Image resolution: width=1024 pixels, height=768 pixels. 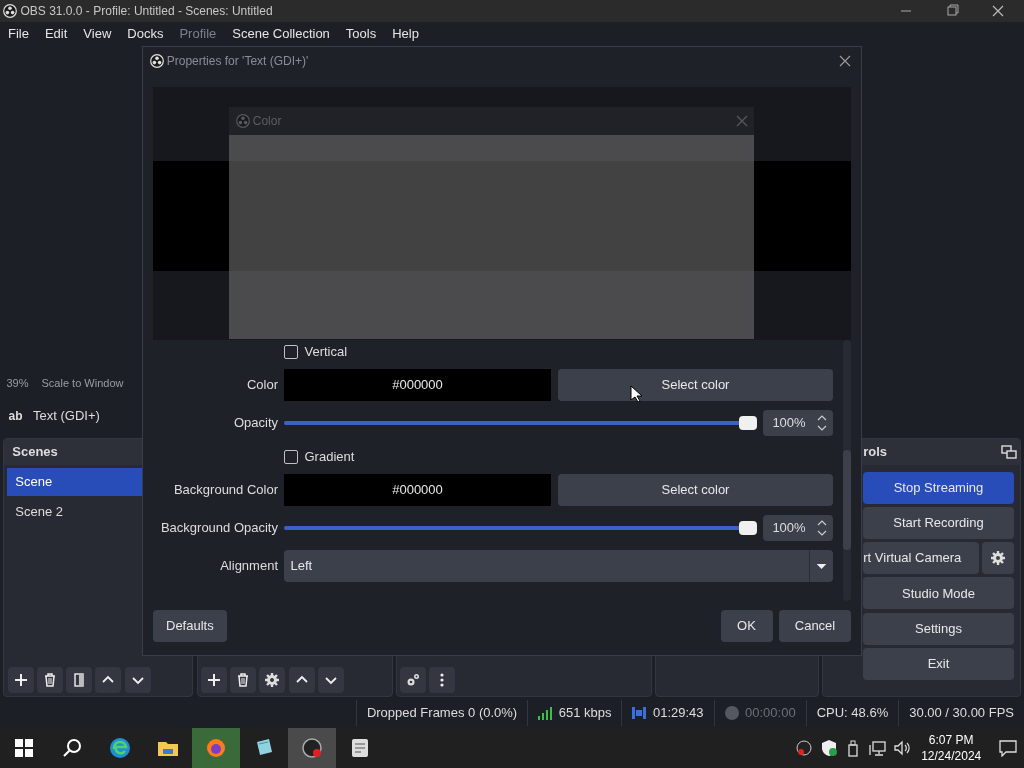 What do you see at coordinates (56, 34) in the screenshot?
I see `menu-item: Edit` at bounding box center [56, 34].